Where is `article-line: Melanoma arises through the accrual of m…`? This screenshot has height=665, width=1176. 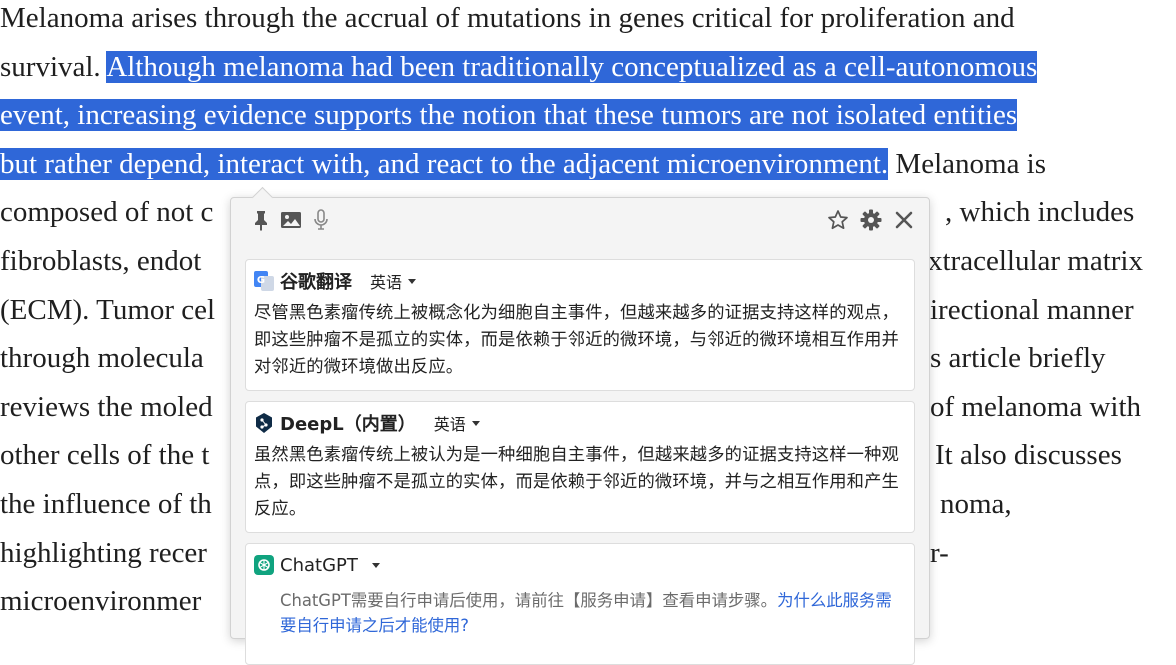 article-line: Melanoma arises through the accrual of m… is located at coordinates (588, 21).